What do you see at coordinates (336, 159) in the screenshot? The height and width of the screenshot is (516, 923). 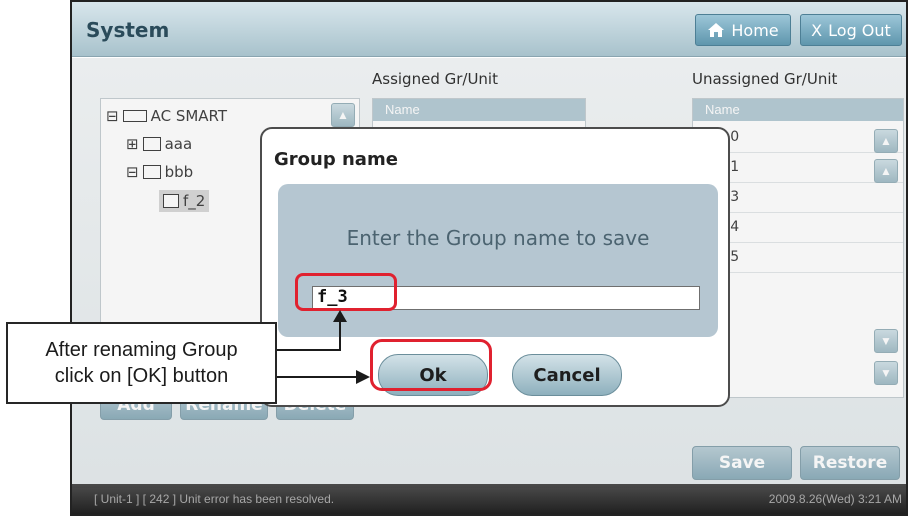 I see `dialog-title: Group name` at bounding box center [336, 159].